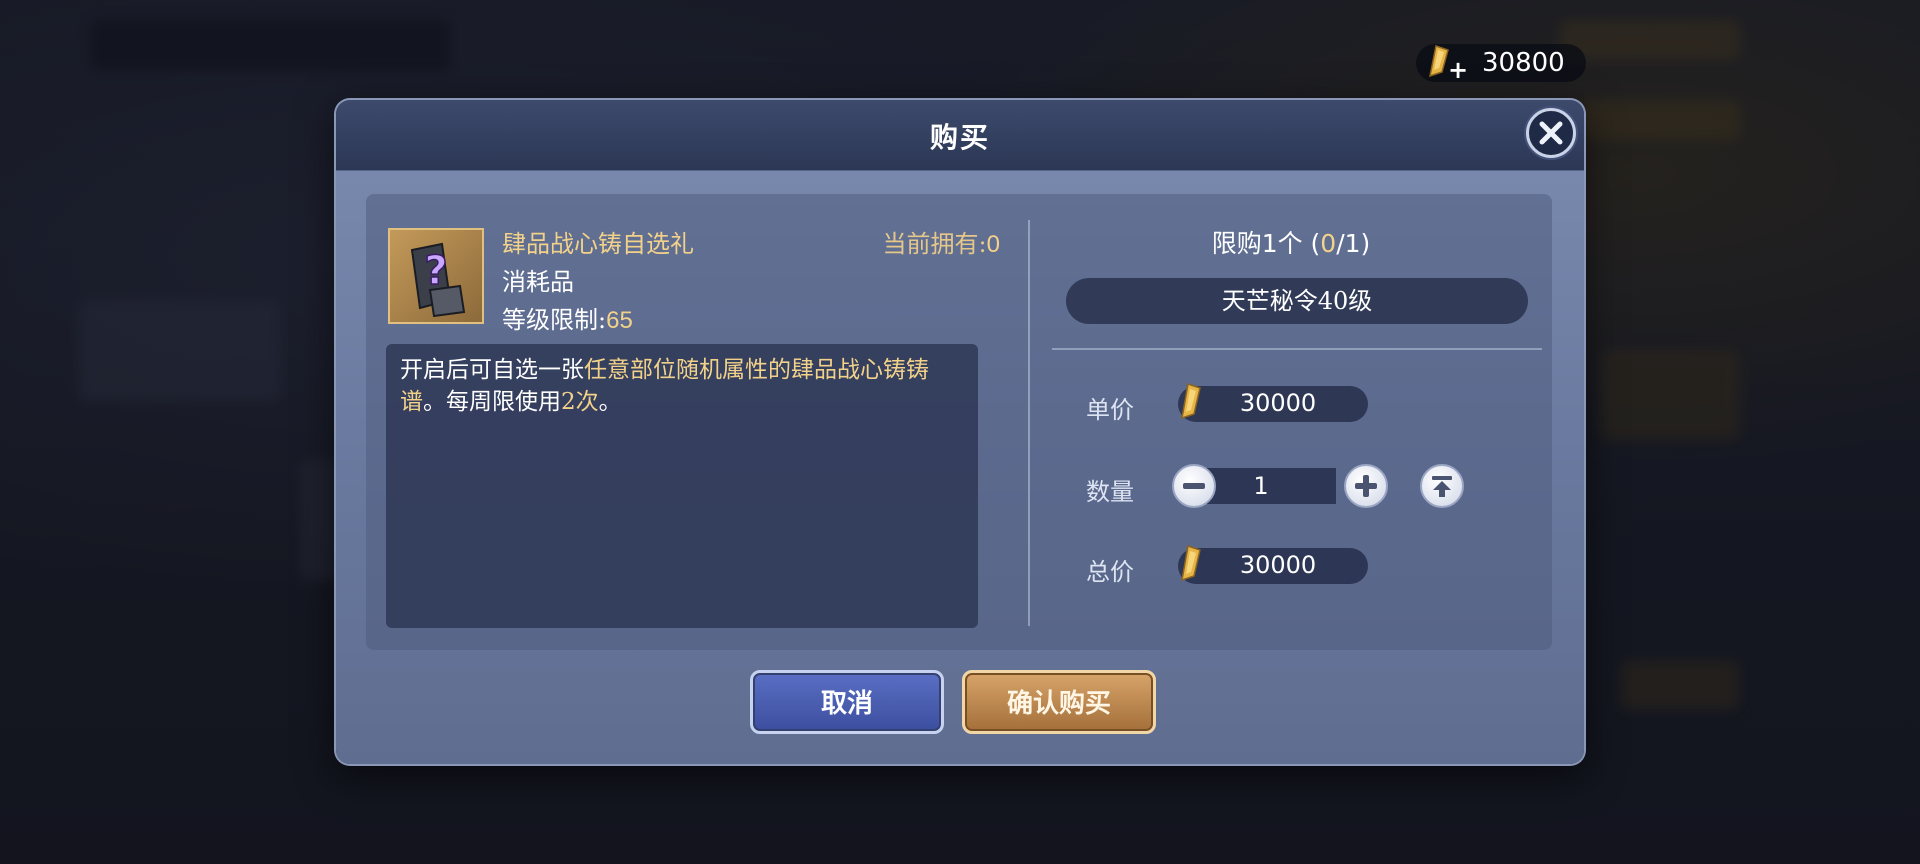 The width and height of the screenshot is (1920, 864). I want to click on owned-count: 当前拥有:0, so click(941, 241).